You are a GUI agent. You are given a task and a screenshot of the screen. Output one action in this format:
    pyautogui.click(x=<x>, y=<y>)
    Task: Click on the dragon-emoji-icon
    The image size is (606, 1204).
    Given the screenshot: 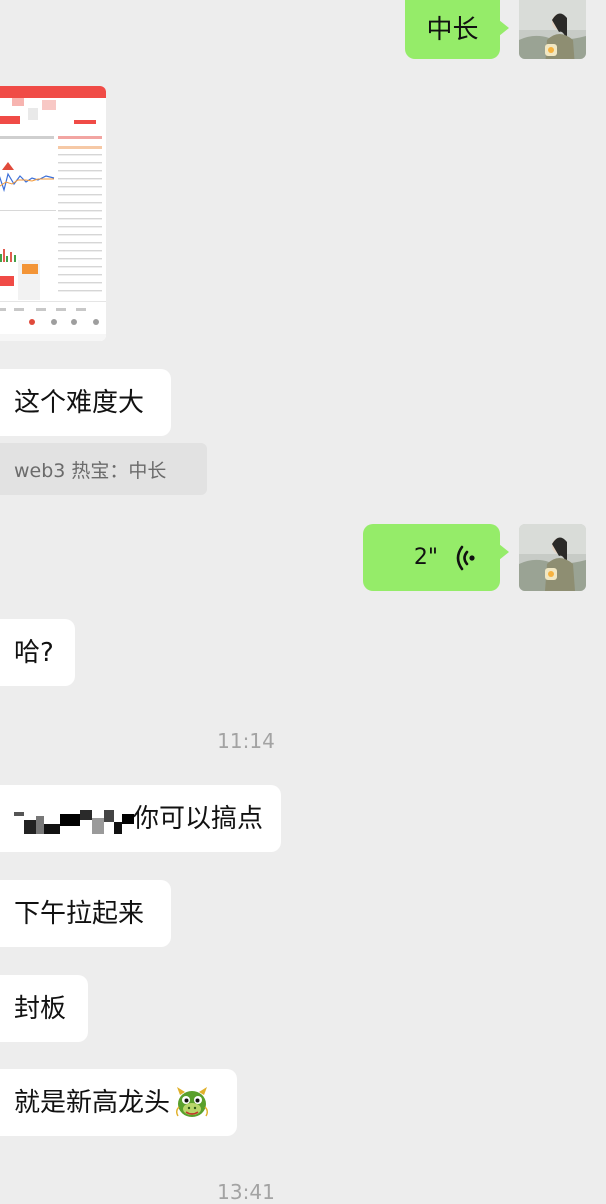 What is the action you would take?
    pyautogui.click(x=192, y=1103)
    